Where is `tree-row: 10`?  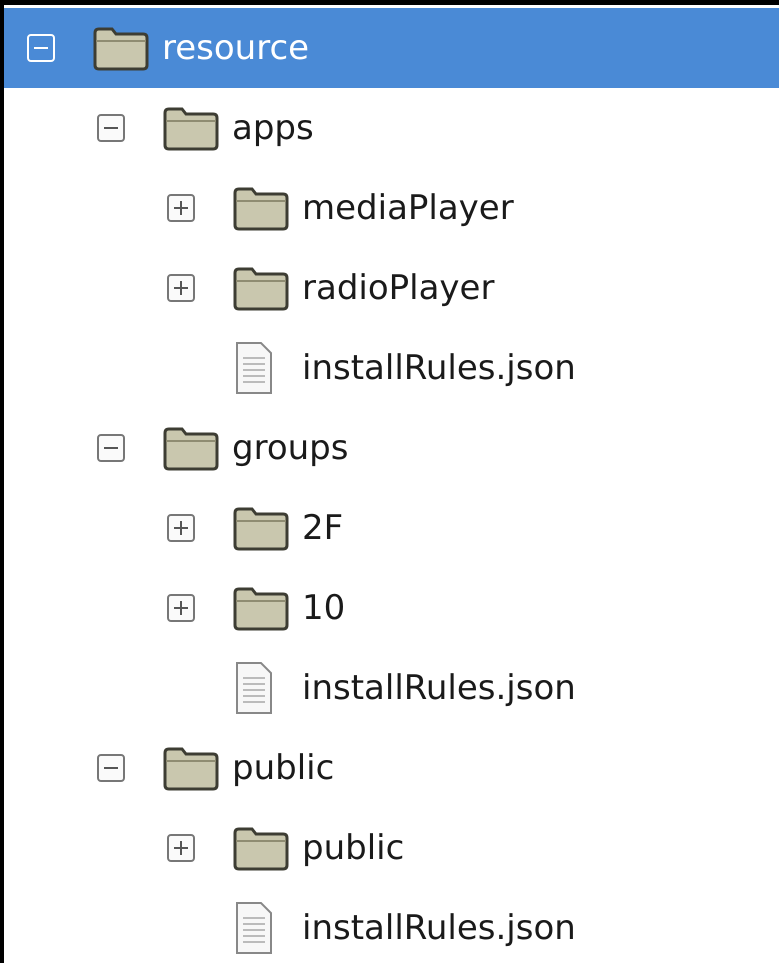
tree-row: 10 is located at coordinates (391, 608).